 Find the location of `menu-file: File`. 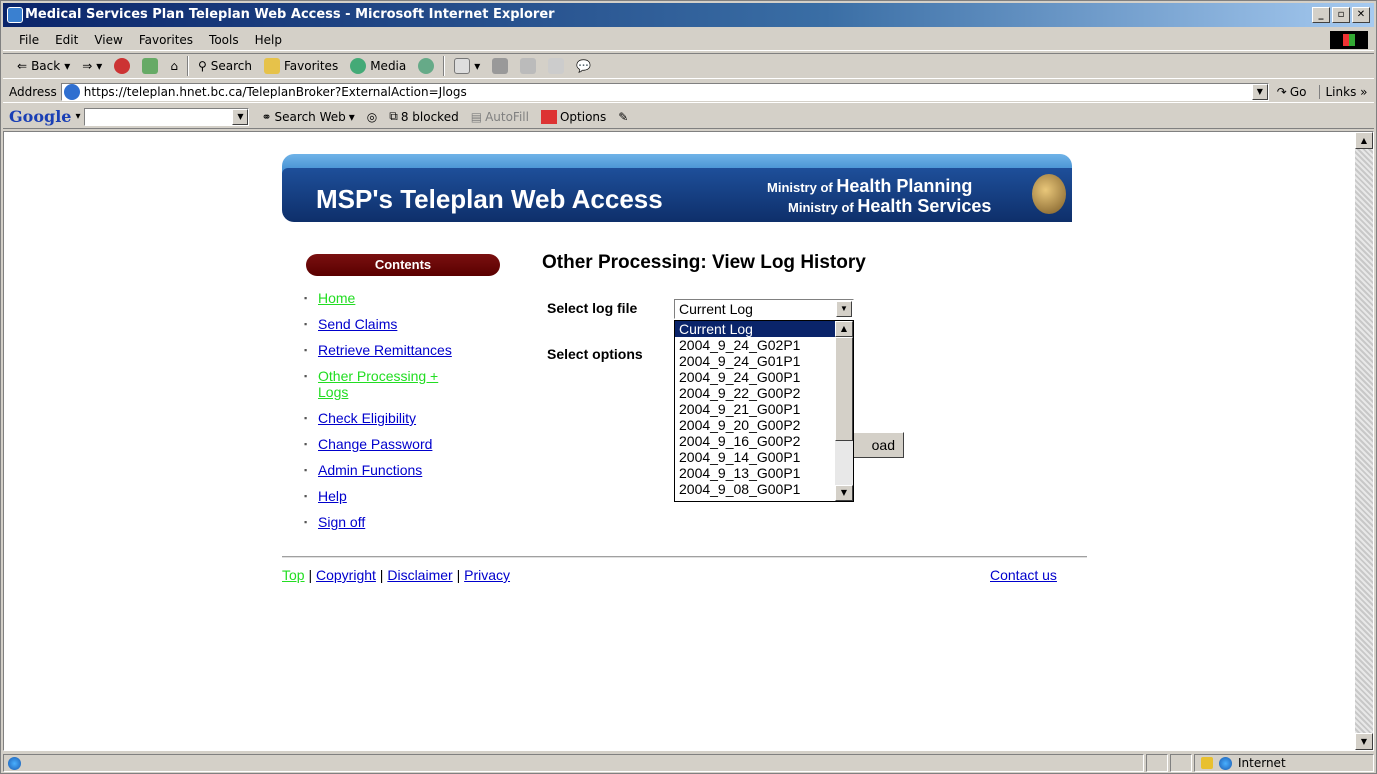

menu-file: File is located at coordinates (29, 40).